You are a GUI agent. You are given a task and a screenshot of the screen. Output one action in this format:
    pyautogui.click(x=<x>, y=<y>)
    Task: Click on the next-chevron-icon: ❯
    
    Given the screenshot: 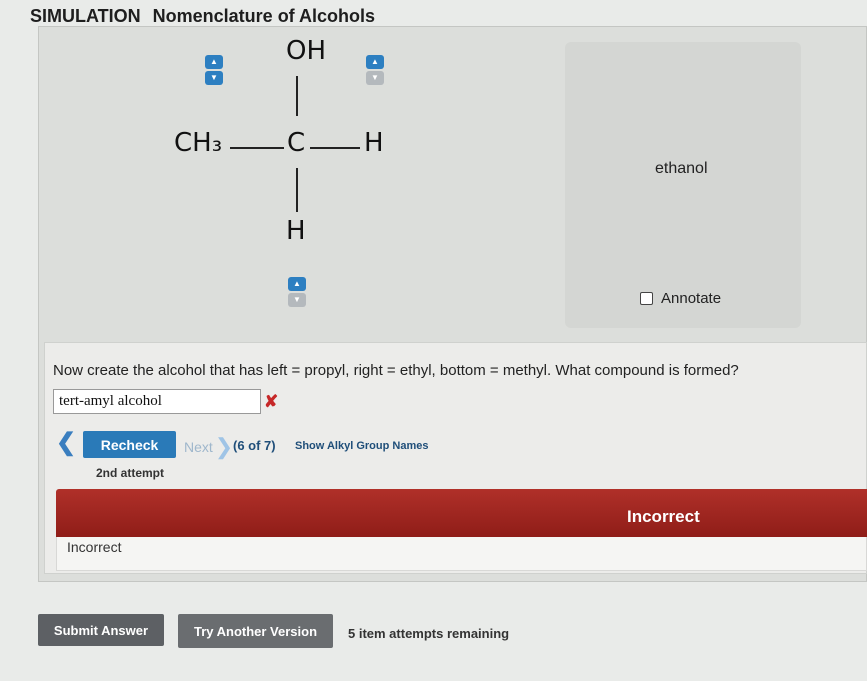 What is the action you would take?
    pyautogui.click(x=224, y=446)
    